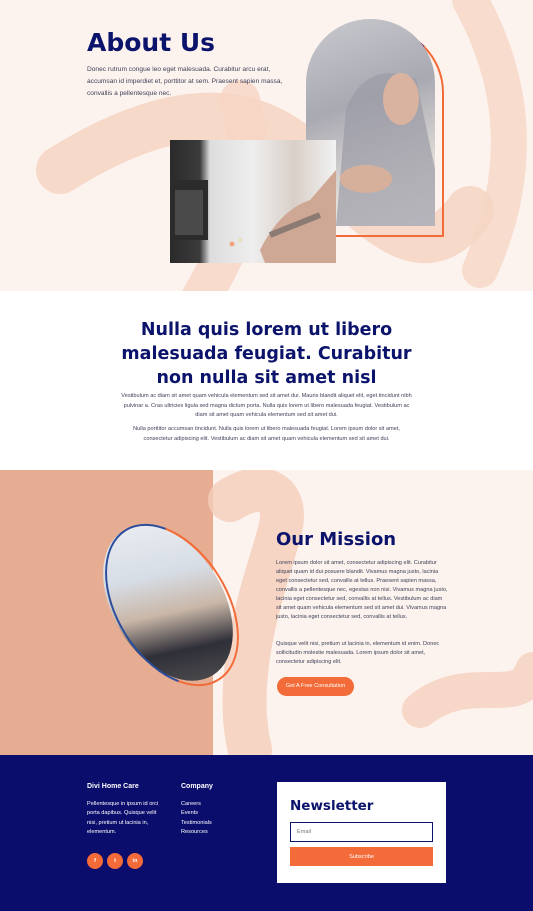 The height and width of the screenshot is (911, 533). What do you see at coordinates (196, 804) in the screenshot?
I see `footer-link-careers: Careers` at bounding box center [196, 804].